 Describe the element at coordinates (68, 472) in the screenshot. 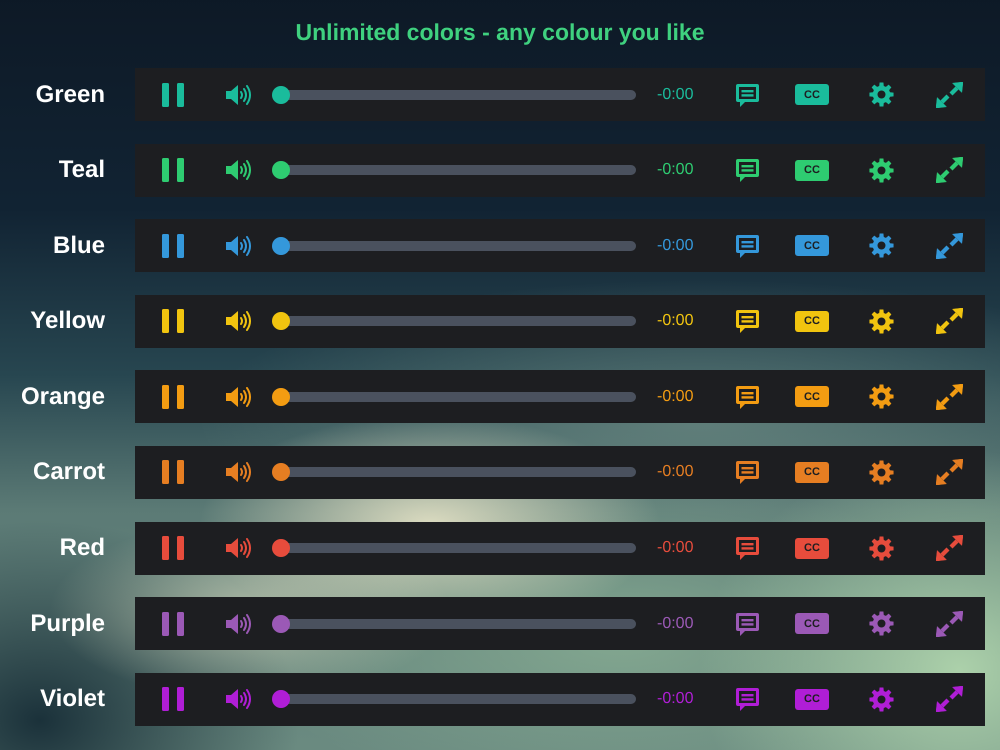

I see `player-label: Carrot` at that location.